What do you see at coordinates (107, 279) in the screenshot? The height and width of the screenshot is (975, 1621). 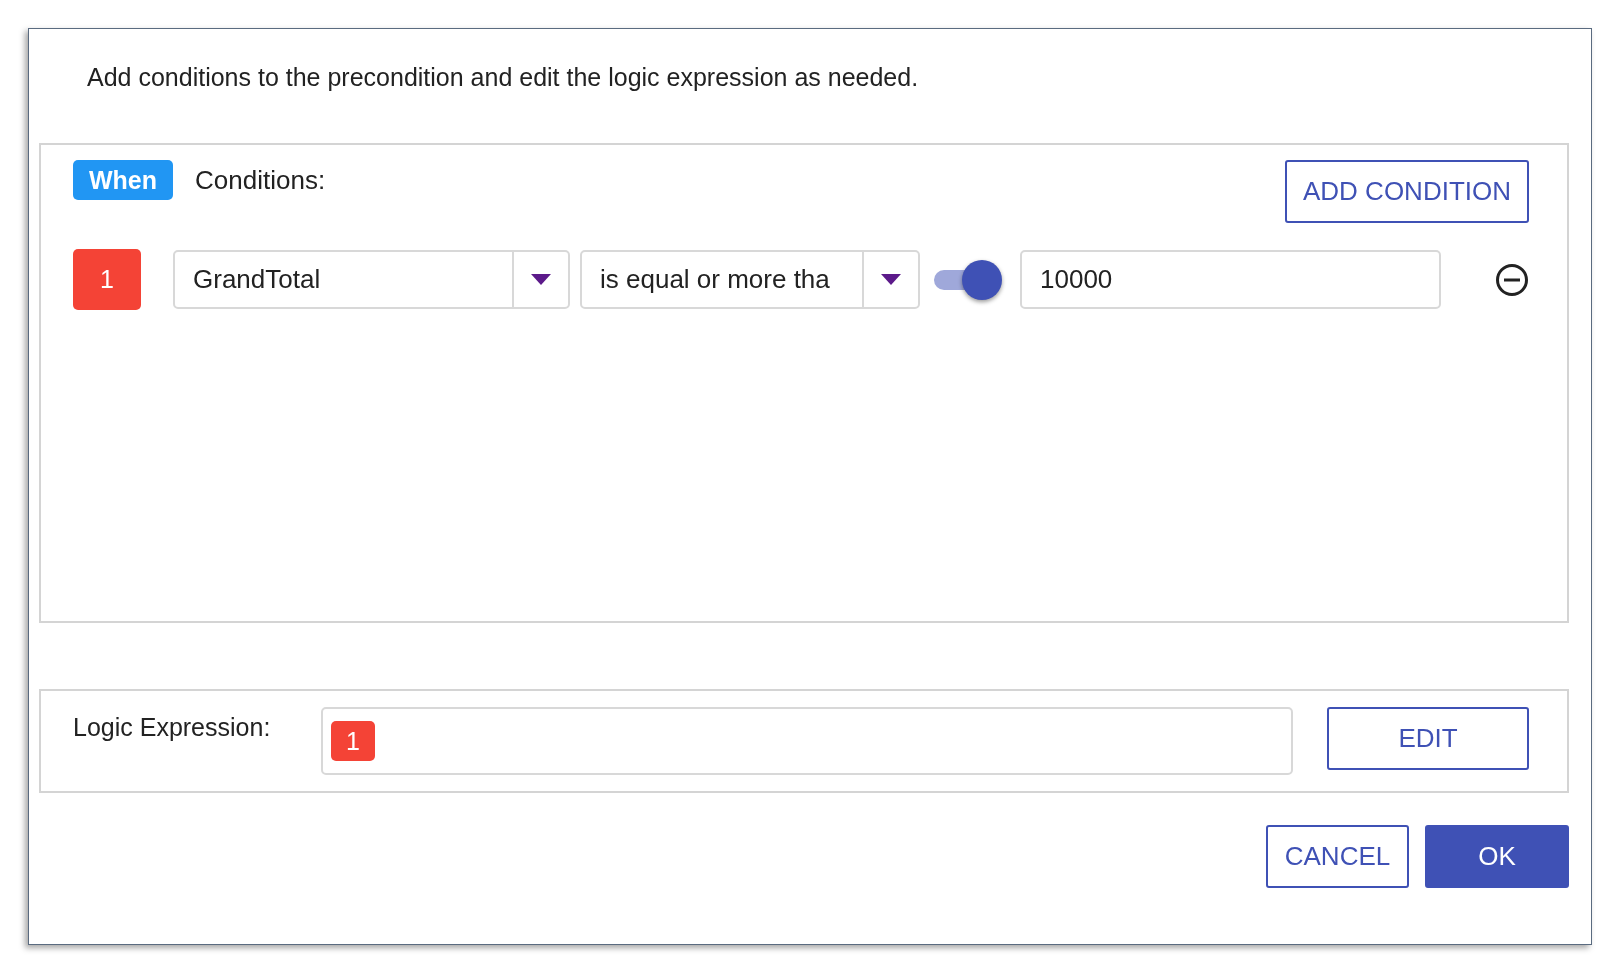 I see `condition-number: 1` at bounding box center [107, 279].